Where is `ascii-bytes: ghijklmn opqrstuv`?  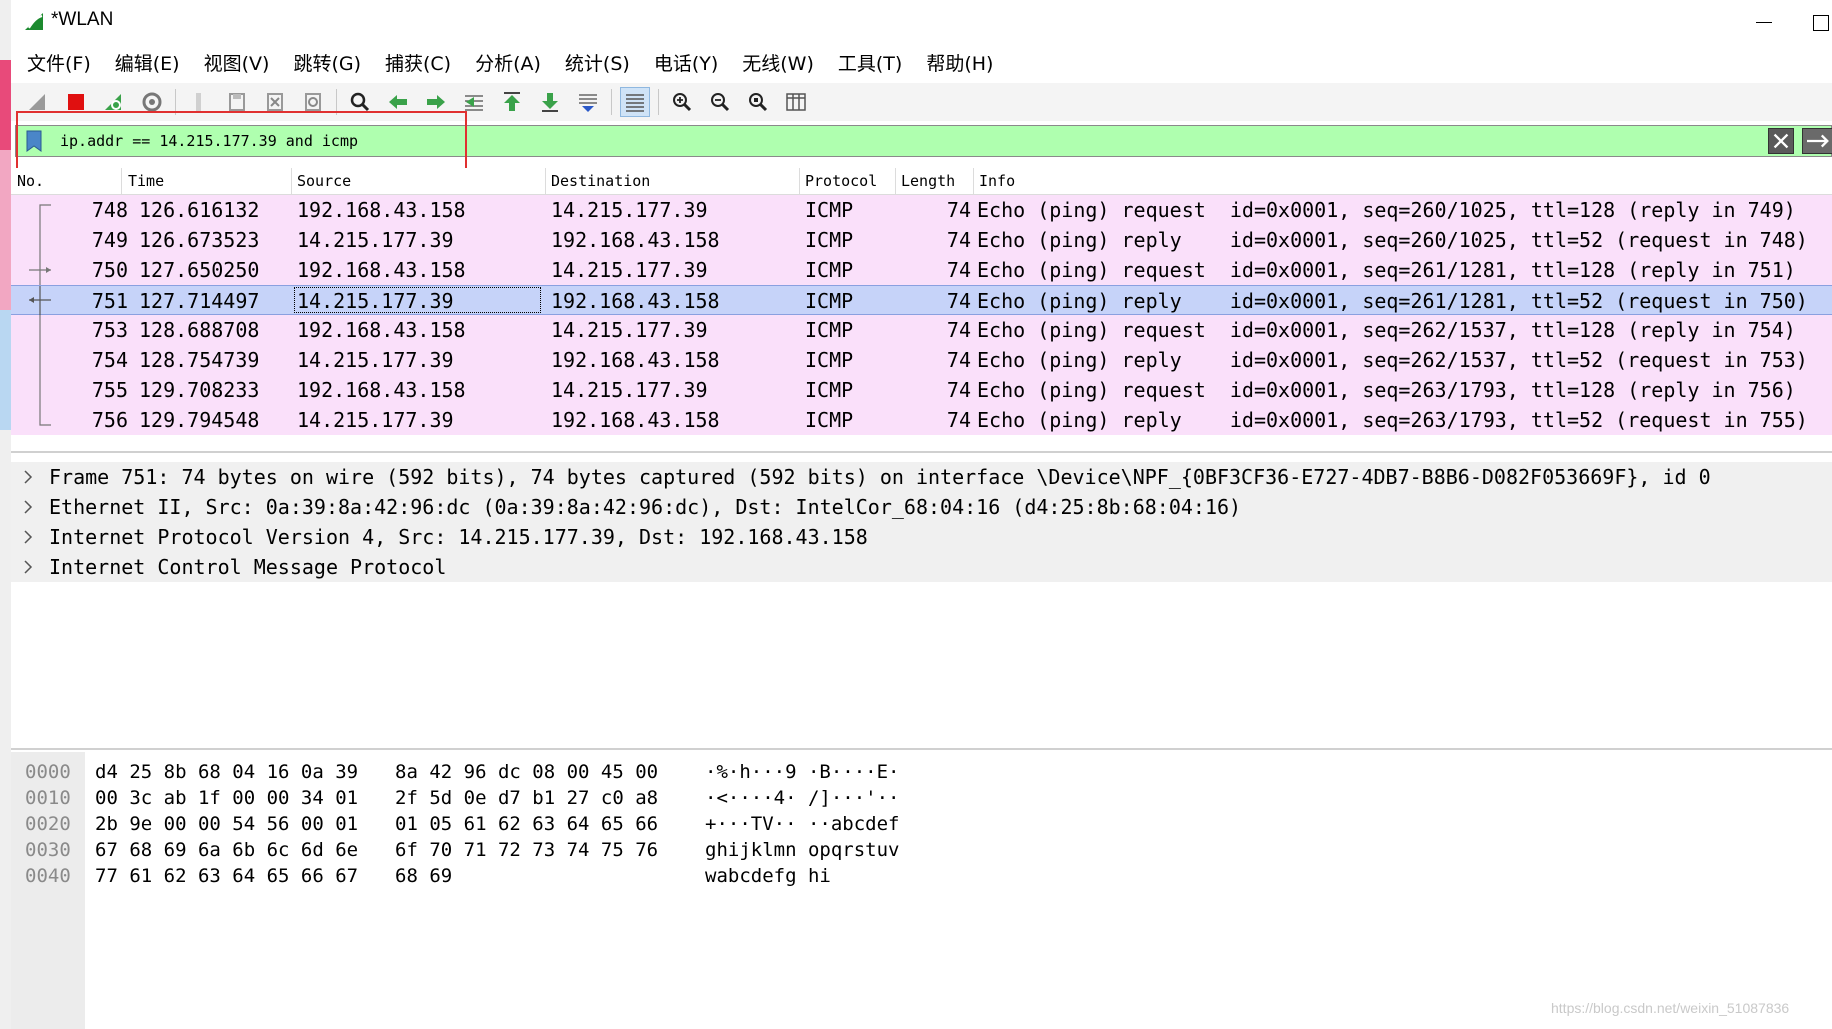 ascii-bytes: ghijklmn opqrstuv is located at coordinates (802, 850).